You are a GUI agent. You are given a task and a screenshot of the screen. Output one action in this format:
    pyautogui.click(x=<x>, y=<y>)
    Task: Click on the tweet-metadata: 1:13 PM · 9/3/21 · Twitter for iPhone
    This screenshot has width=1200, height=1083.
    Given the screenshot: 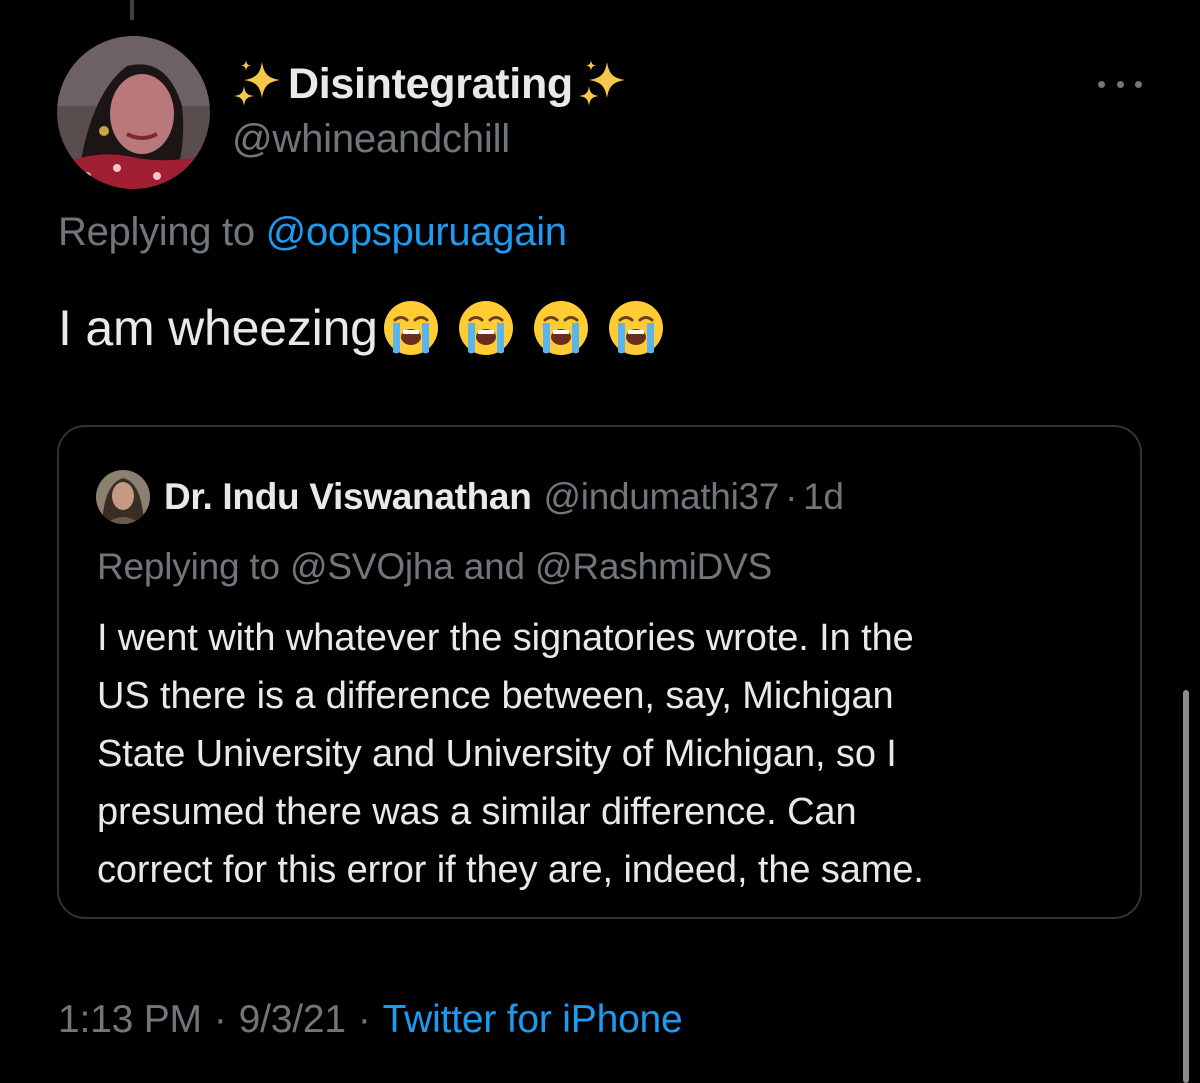 What is the action you would take?
    pyautogui.click(x=370, y=1020)
    